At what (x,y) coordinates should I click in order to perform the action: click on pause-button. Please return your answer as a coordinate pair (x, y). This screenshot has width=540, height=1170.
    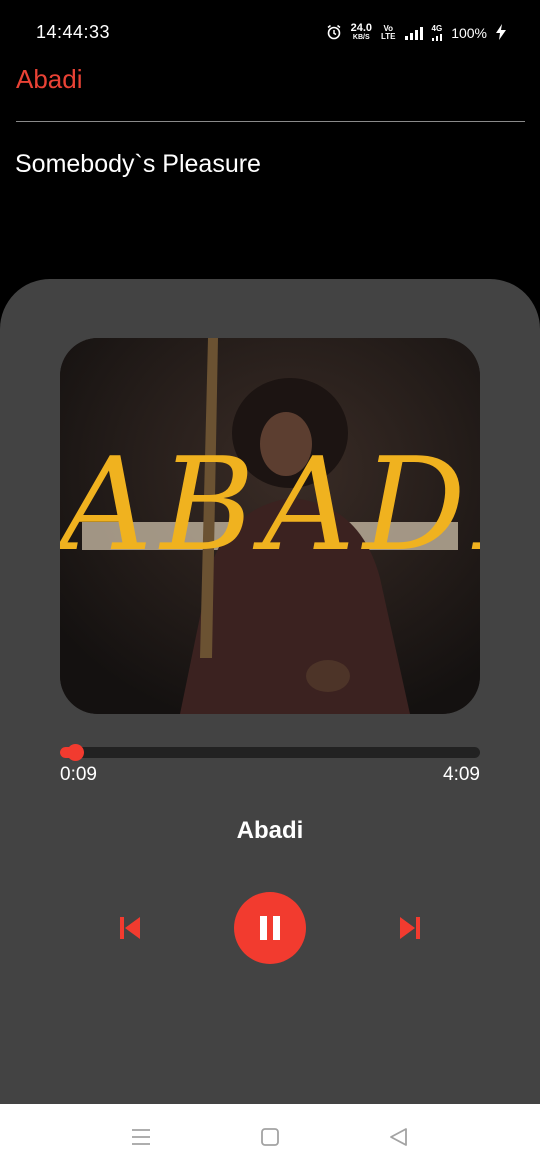
    Looking at the image, I should click on (270, 928).